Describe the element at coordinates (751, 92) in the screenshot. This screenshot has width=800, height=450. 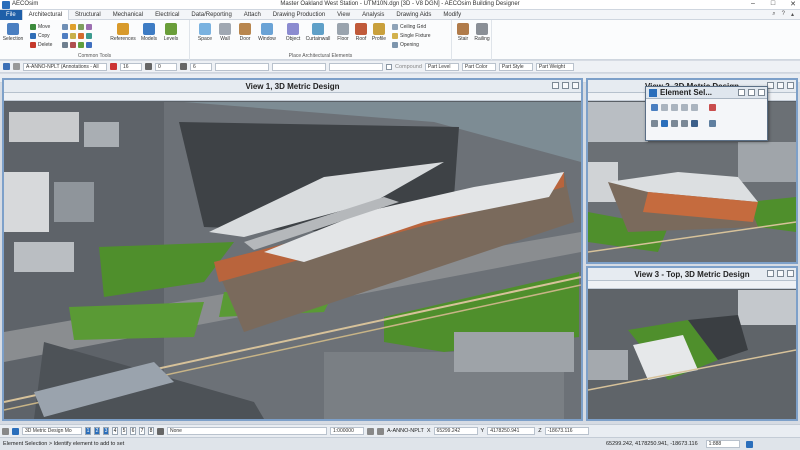
I see `dialog-maximize-icon` at that location.